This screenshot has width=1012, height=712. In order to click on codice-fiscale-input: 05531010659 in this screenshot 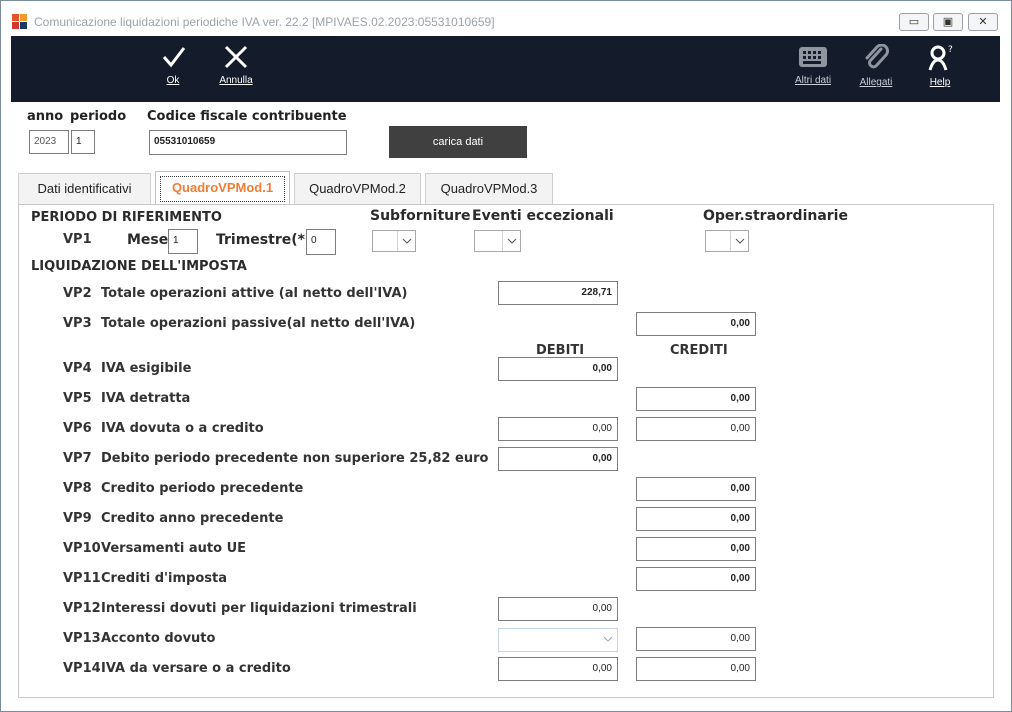, I will do `click(248, 142)`.